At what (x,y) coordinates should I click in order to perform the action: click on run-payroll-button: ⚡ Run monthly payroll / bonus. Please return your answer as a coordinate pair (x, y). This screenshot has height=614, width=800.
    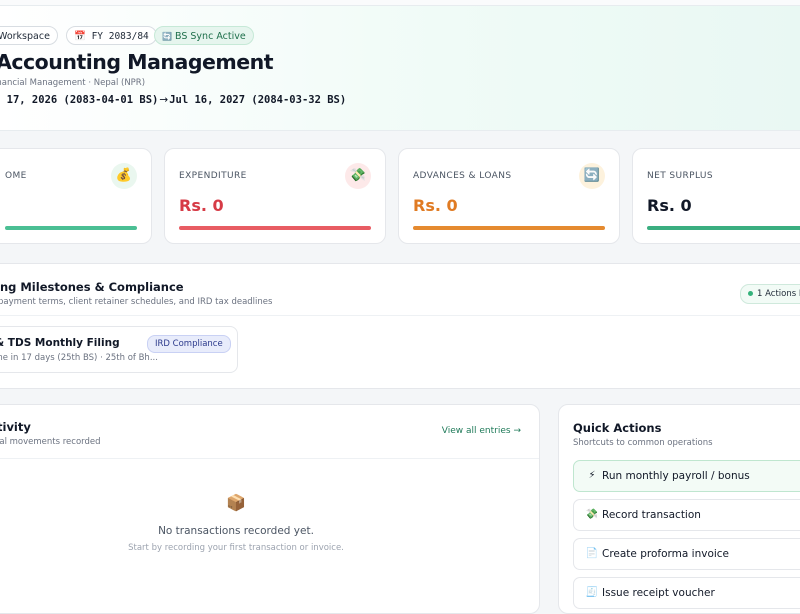
    Looking at the image, I should click on (686, 476).